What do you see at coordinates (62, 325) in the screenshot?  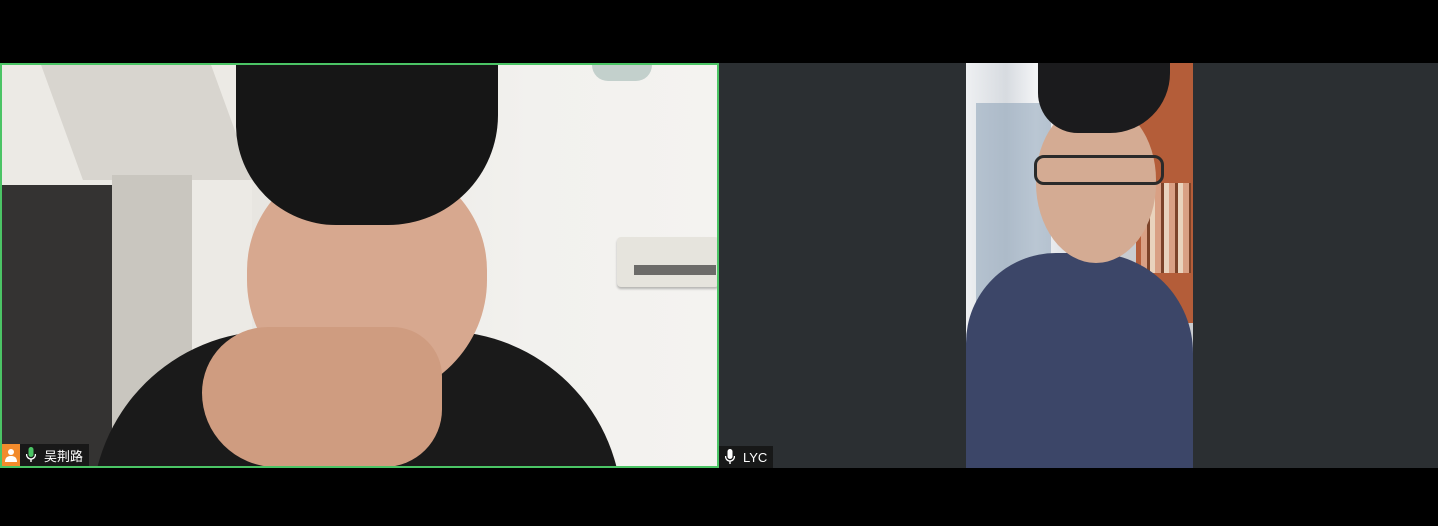 I see `doorway` at bounding box center [62, 325].